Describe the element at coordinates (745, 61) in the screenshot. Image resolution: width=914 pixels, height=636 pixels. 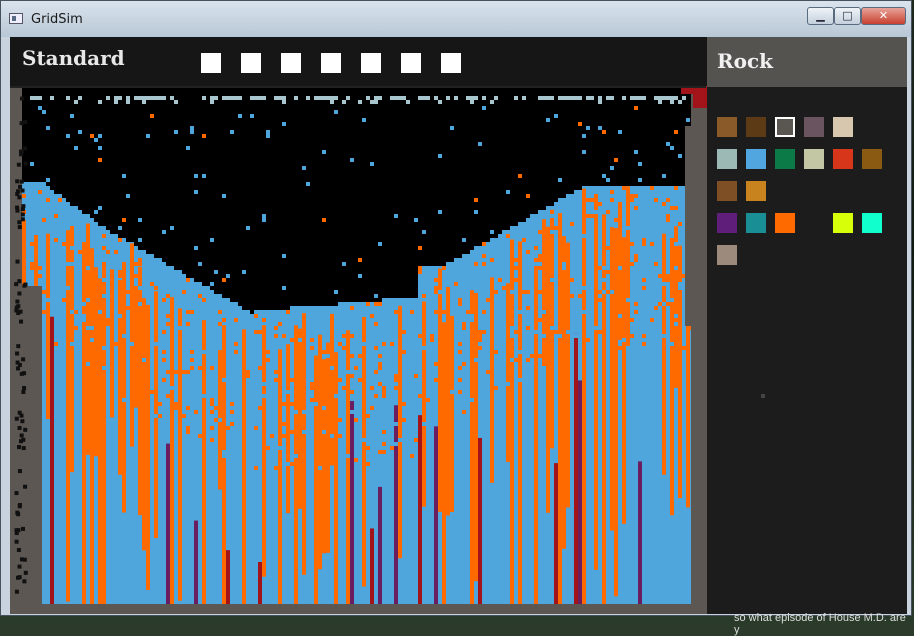
I see `selected-material-name: Rock` at that location.